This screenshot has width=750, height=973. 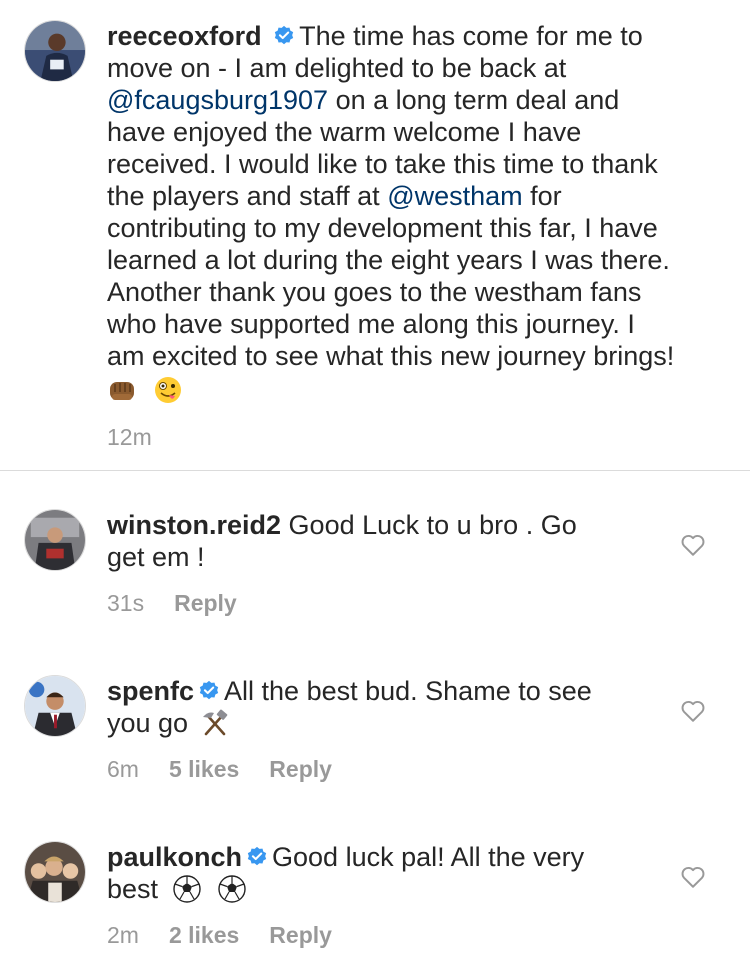 What do you see at coordinates (471, 36) in the screenshot?
I see `caption-line: The time has come for me to` at bounding box center [471, 36].